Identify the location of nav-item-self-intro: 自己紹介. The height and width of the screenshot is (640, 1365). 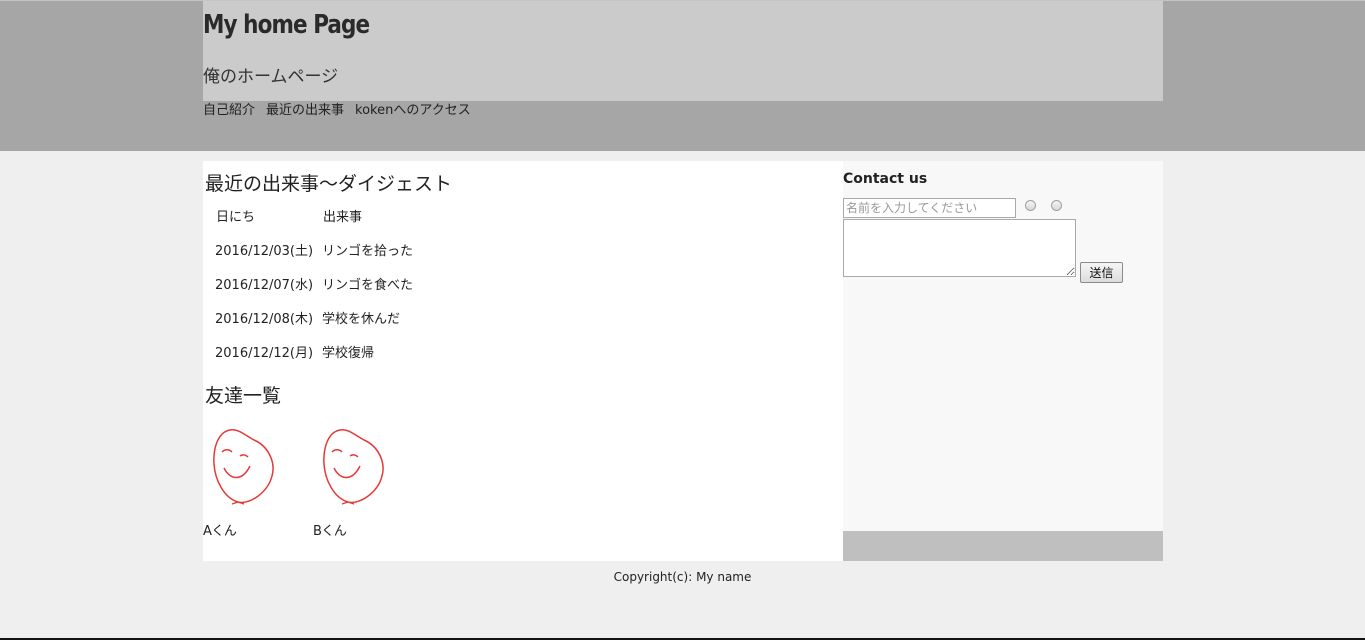
(229, 108).